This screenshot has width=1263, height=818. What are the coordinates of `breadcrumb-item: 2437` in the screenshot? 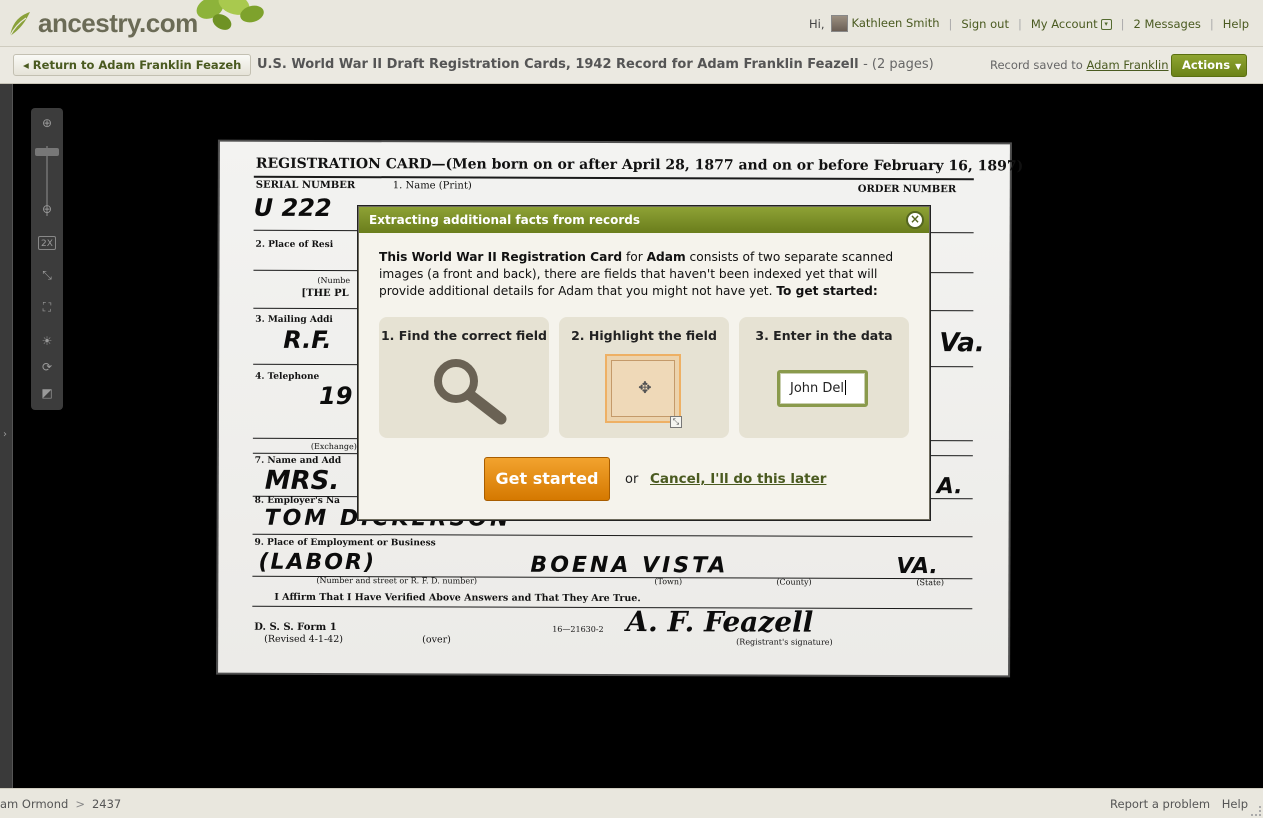 It's located at (106, 804).